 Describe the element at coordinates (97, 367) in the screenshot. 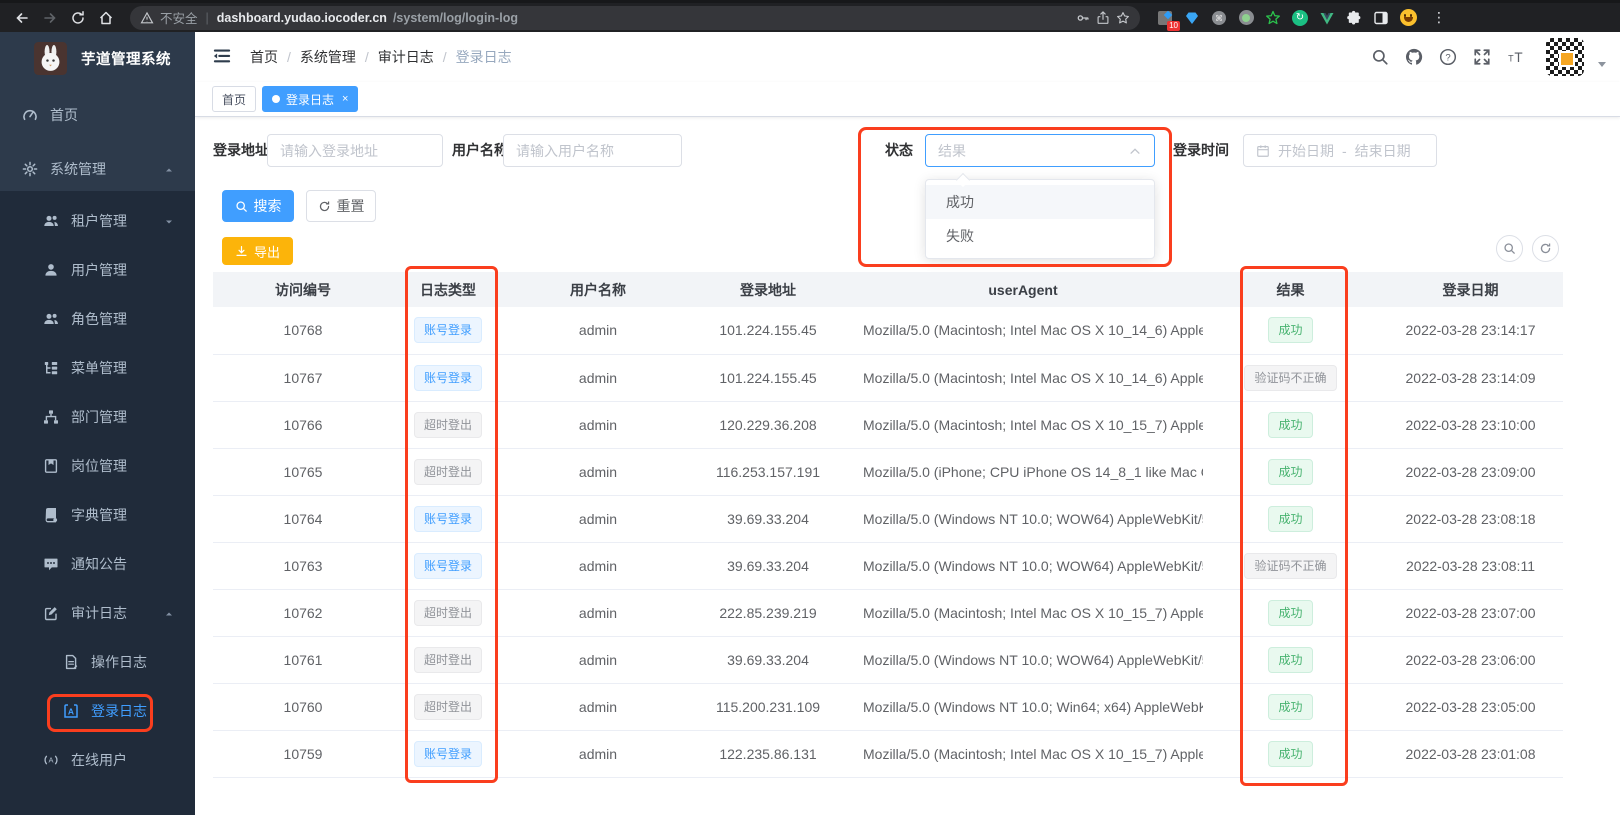

I see `sidebar-item-menu-management: 菜单管理` at that location.